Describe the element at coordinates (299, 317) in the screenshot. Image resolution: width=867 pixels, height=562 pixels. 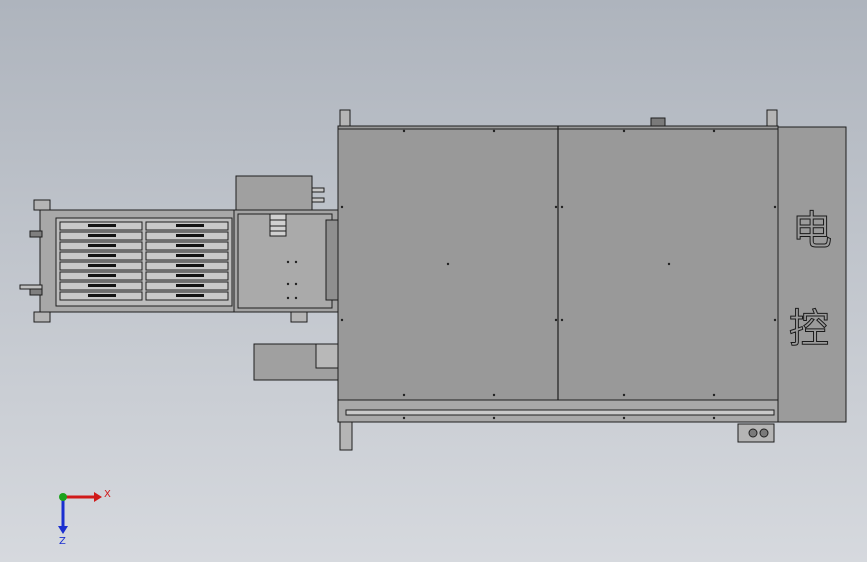
I see `transfer-bracket-bottom` at that location.